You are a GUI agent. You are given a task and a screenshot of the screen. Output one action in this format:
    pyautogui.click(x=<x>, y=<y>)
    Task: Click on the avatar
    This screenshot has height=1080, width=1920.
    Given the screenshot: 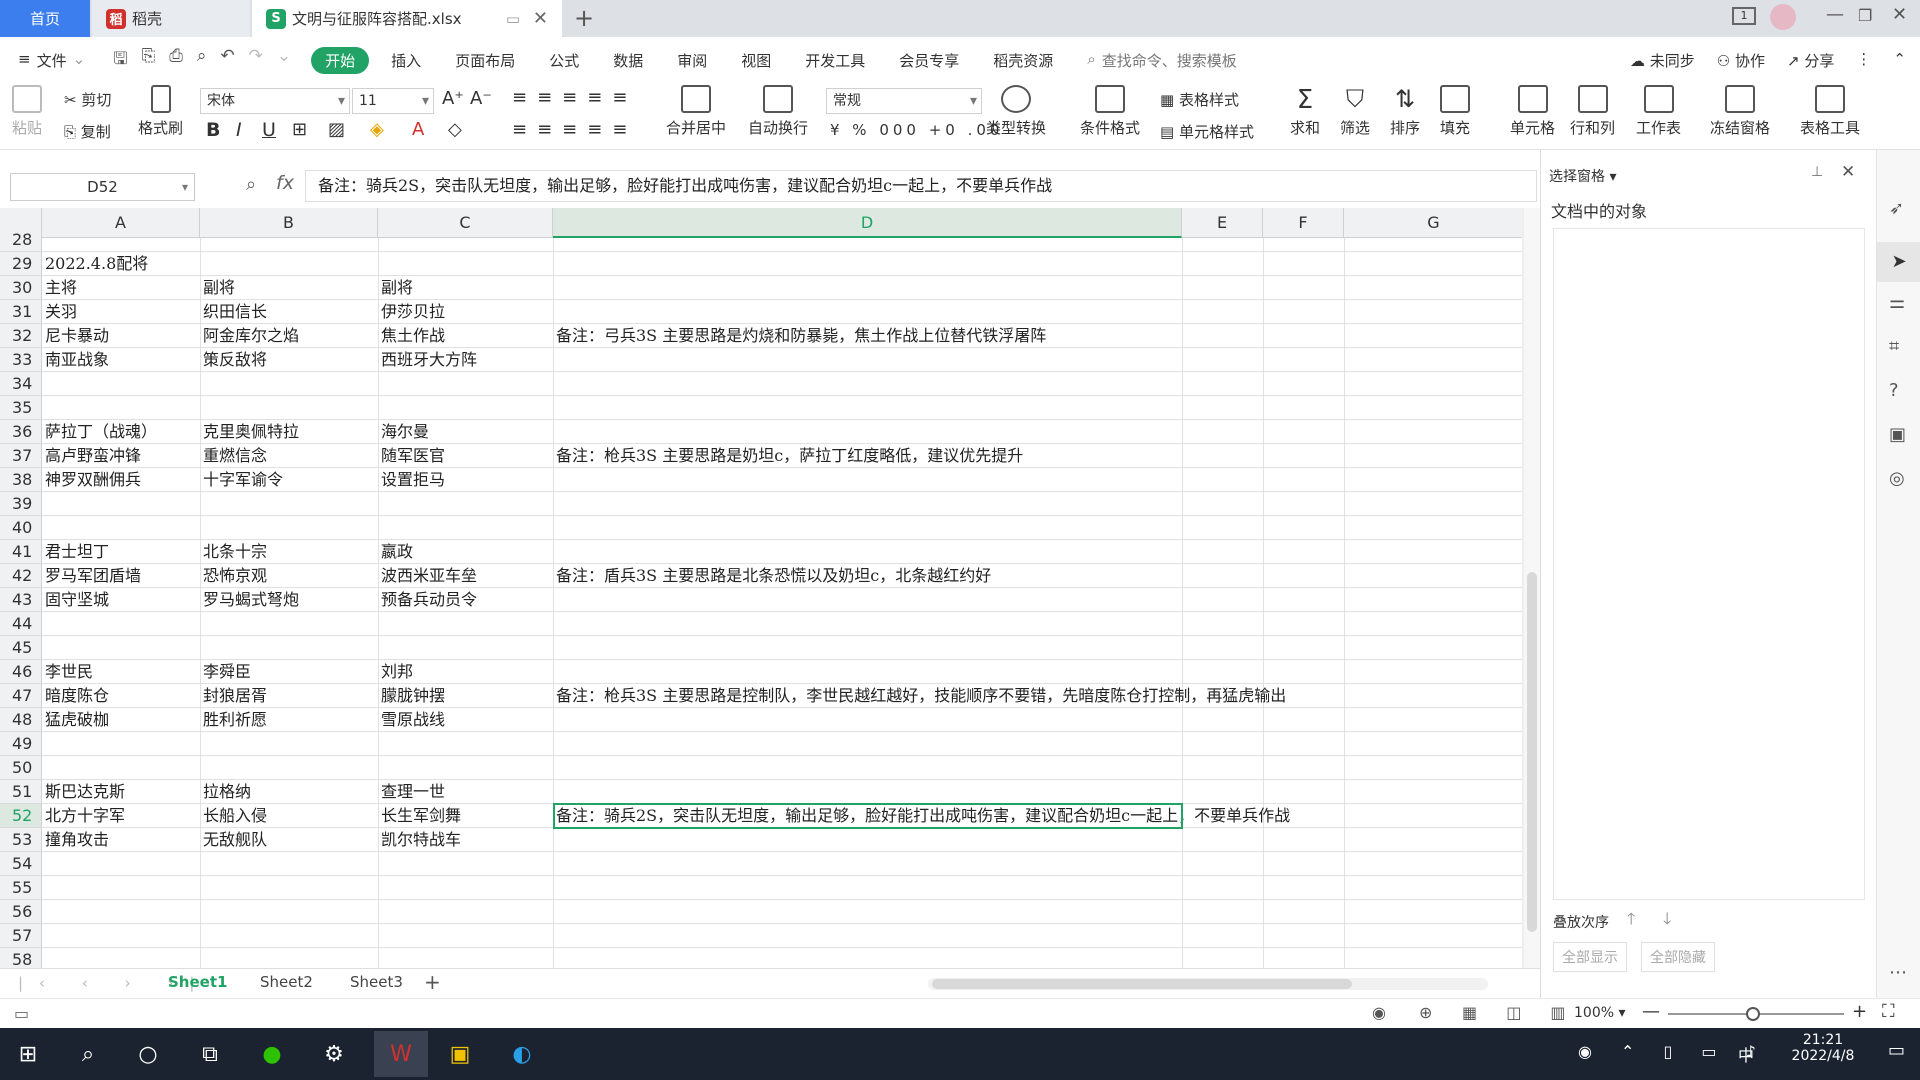 What is the action you would take?
    pyautogui.click(x=1783, y=17)
    